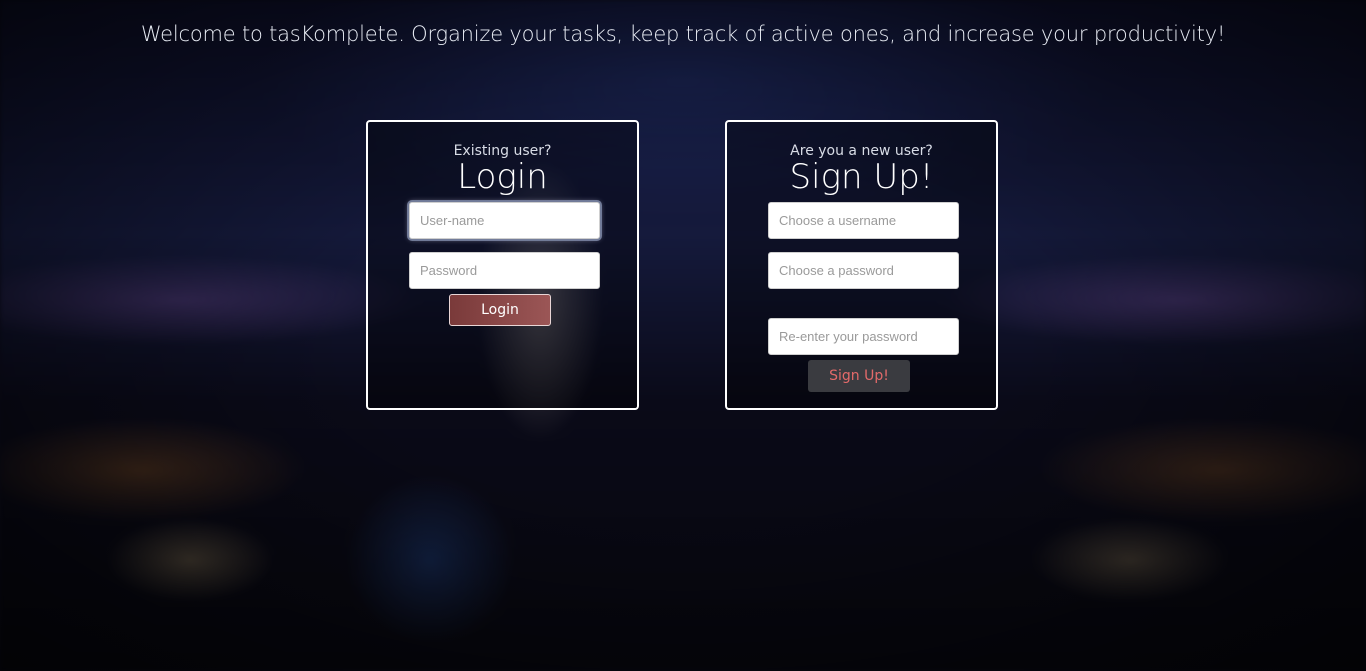  What do you see at coordinates (502, 177) in the screenshot?
I see `login-title: Login` at bounding box center [502, 177].